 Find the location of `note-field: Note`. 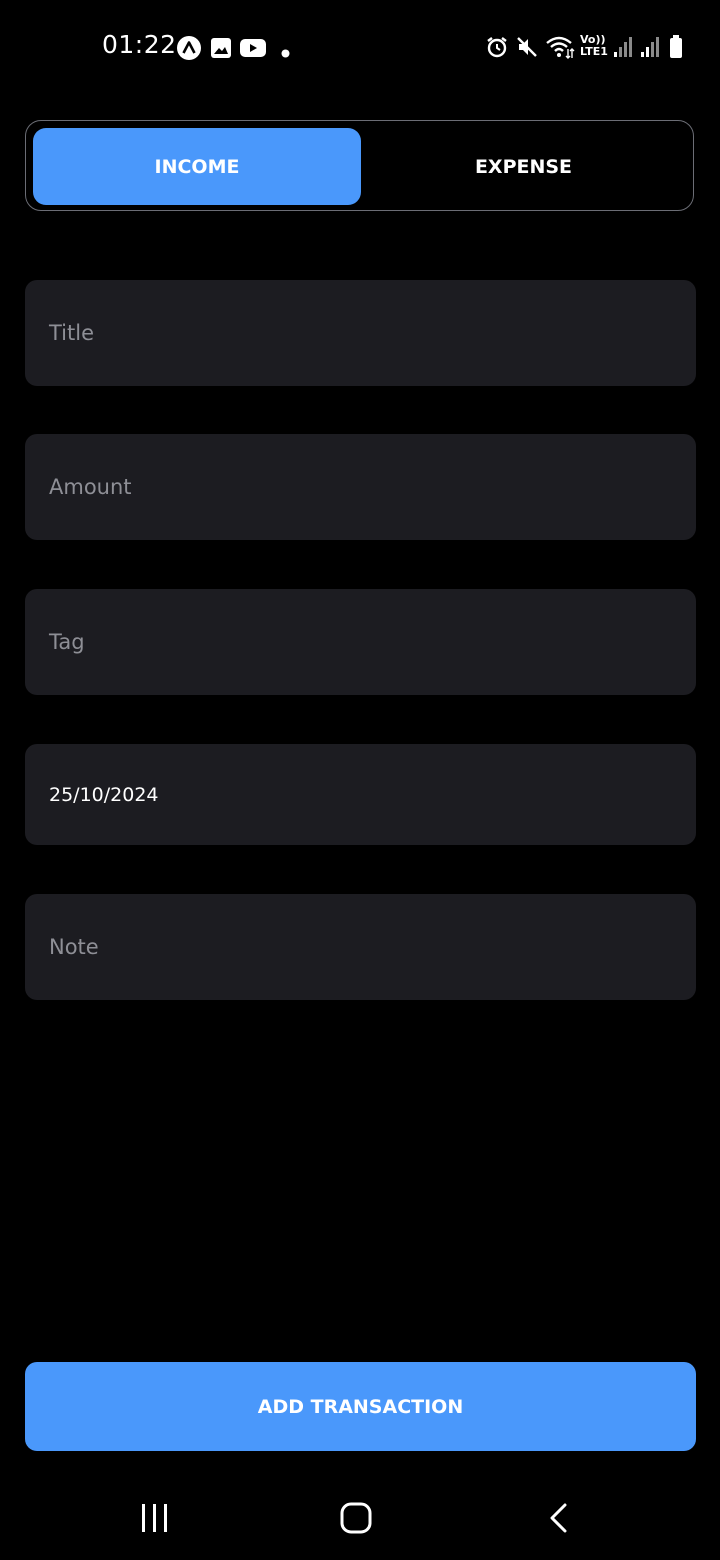

note-field: Note is located at coordinates (360, 947).